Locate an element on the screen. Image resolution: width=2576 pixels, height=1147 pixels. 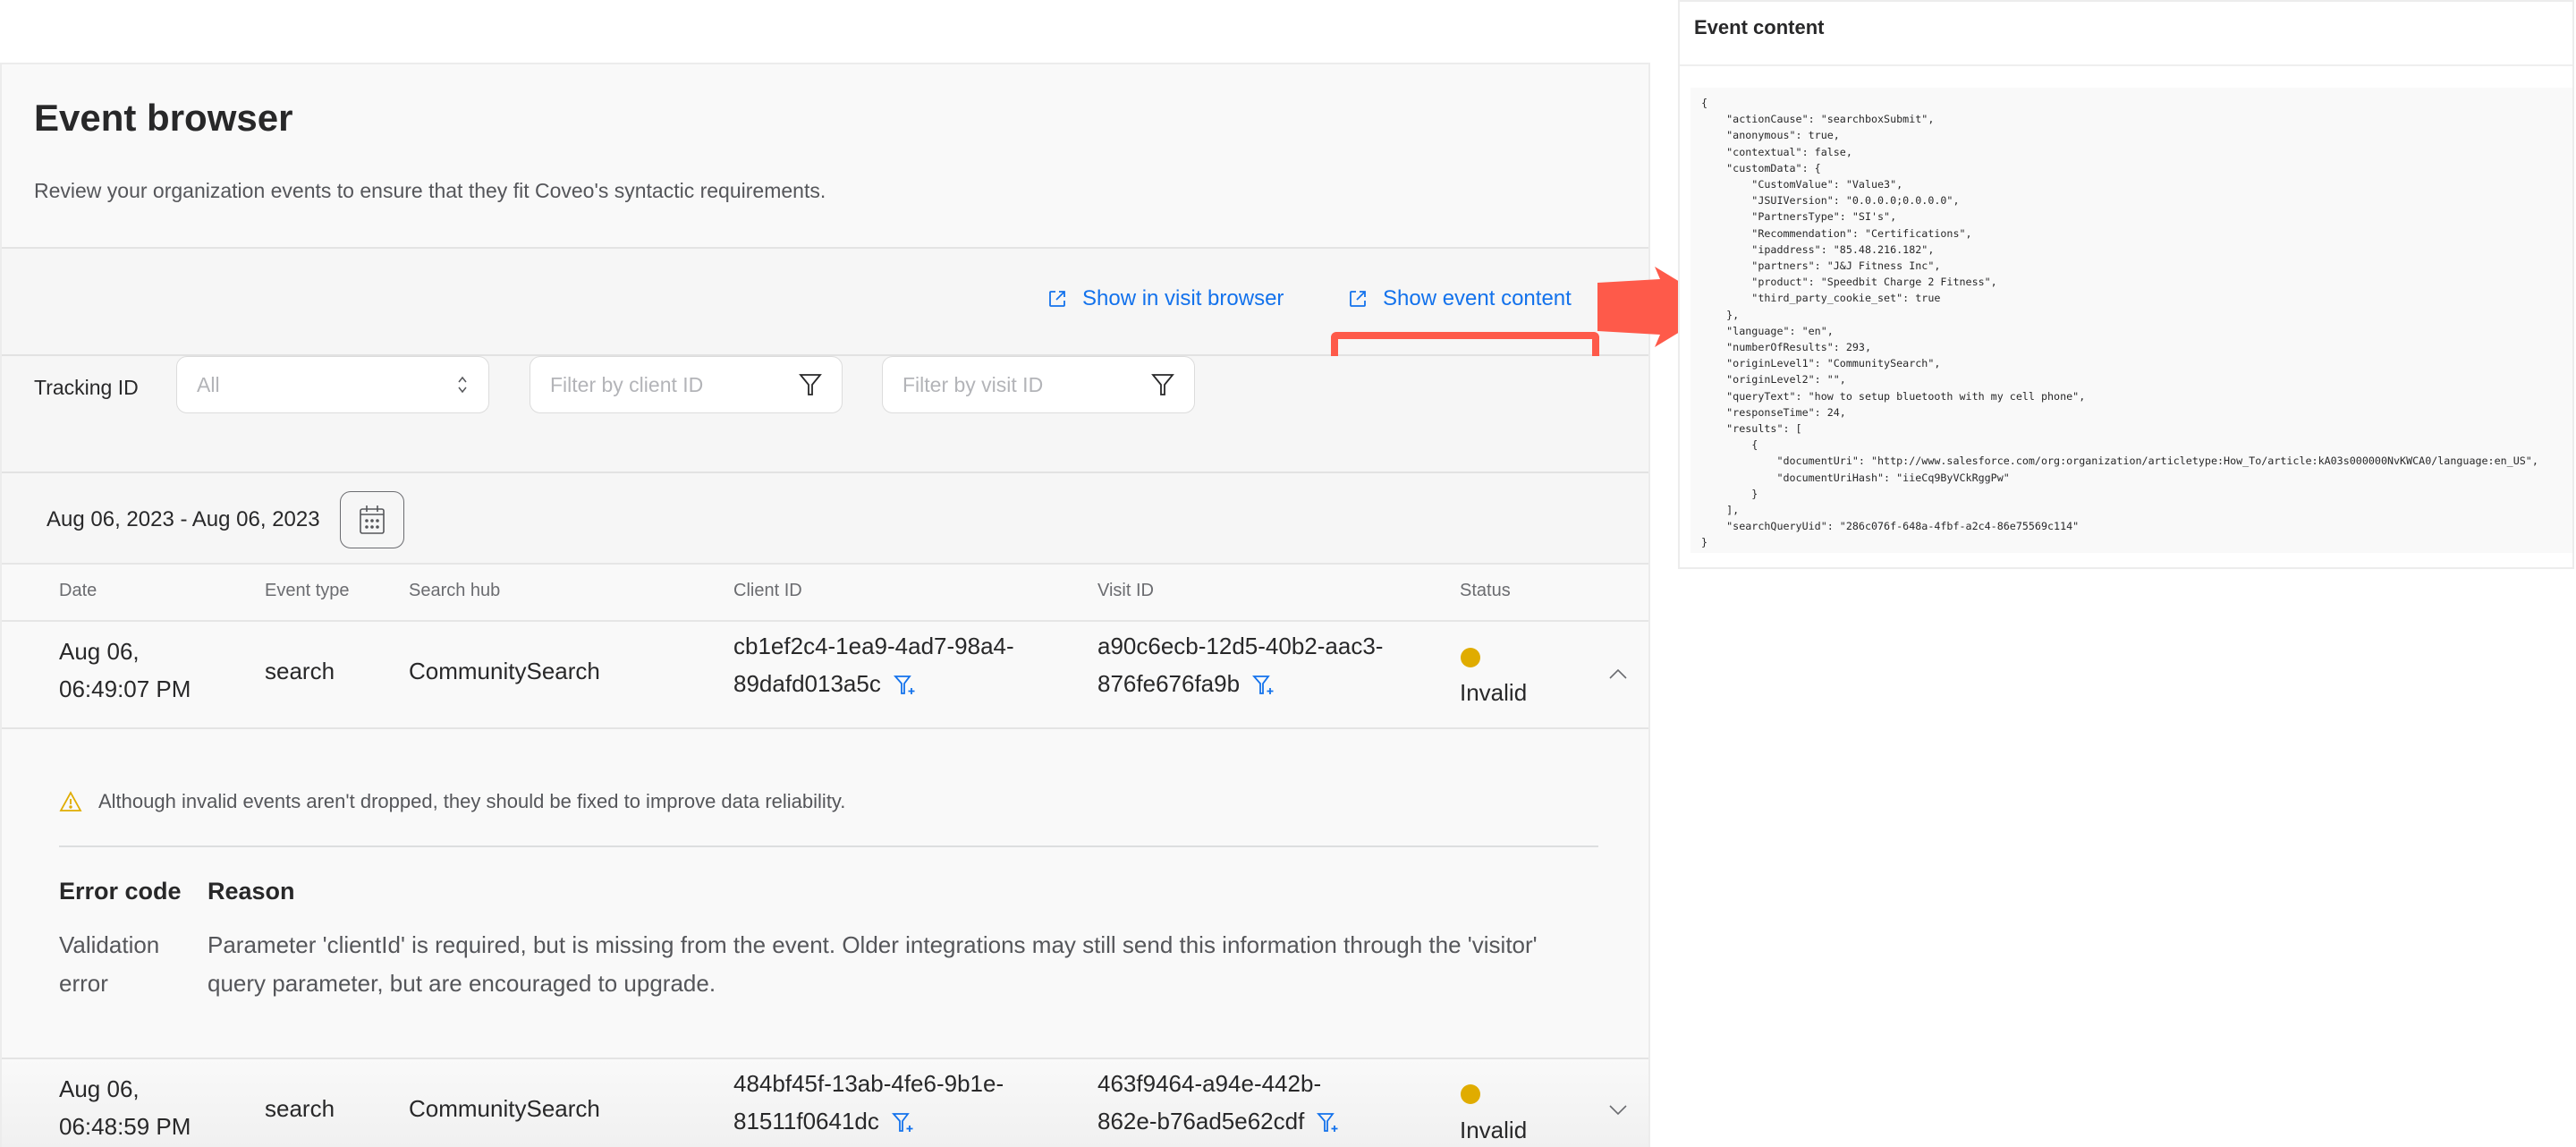
column-header-client-id: Client ID is located at coordinates (767, 591).